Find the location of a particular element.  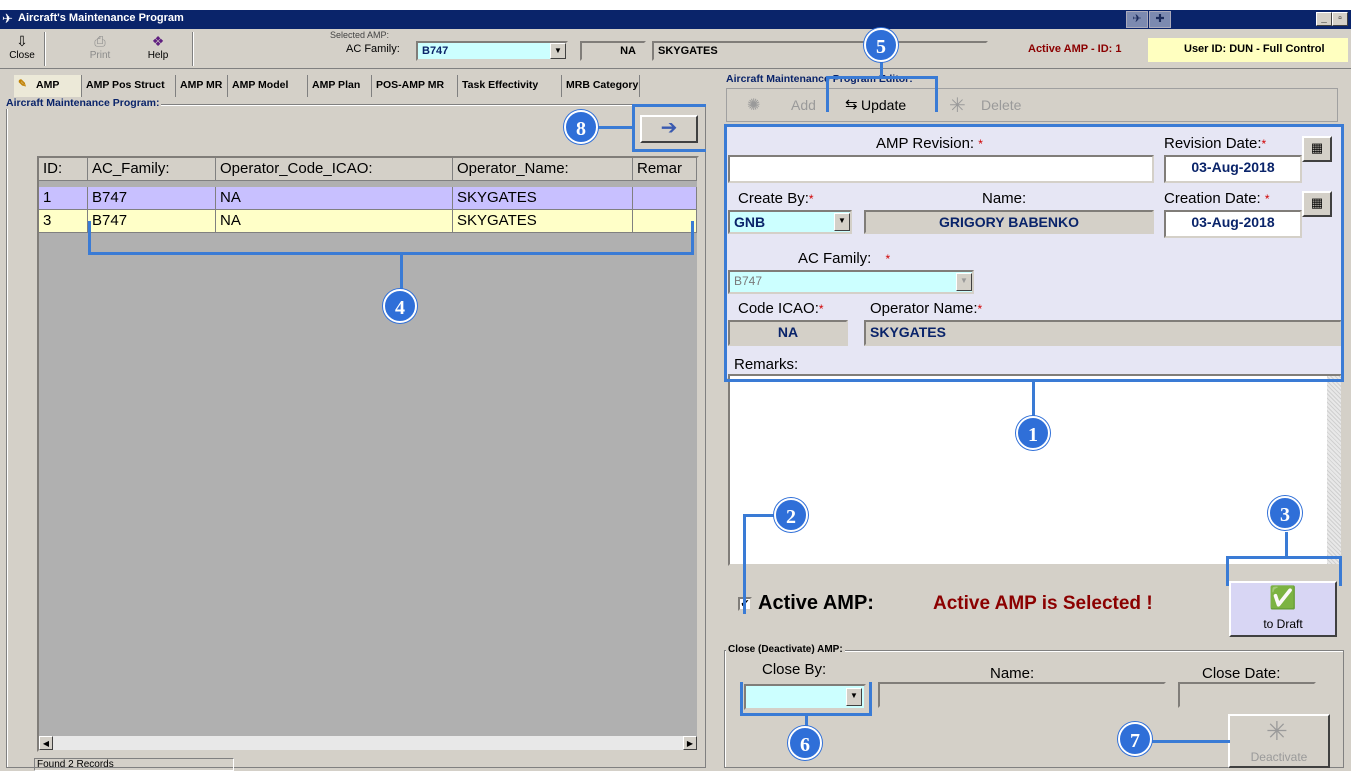

close-date-label: Close Date: is located at coordinates (1241, 673).